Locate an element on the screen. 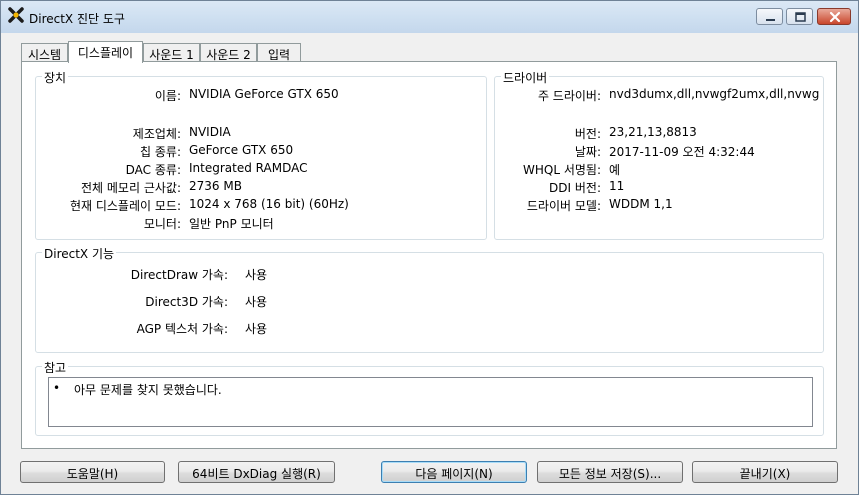 This screenshot has width=859, height=495. maximize-button is located at coordinates (799, 16).